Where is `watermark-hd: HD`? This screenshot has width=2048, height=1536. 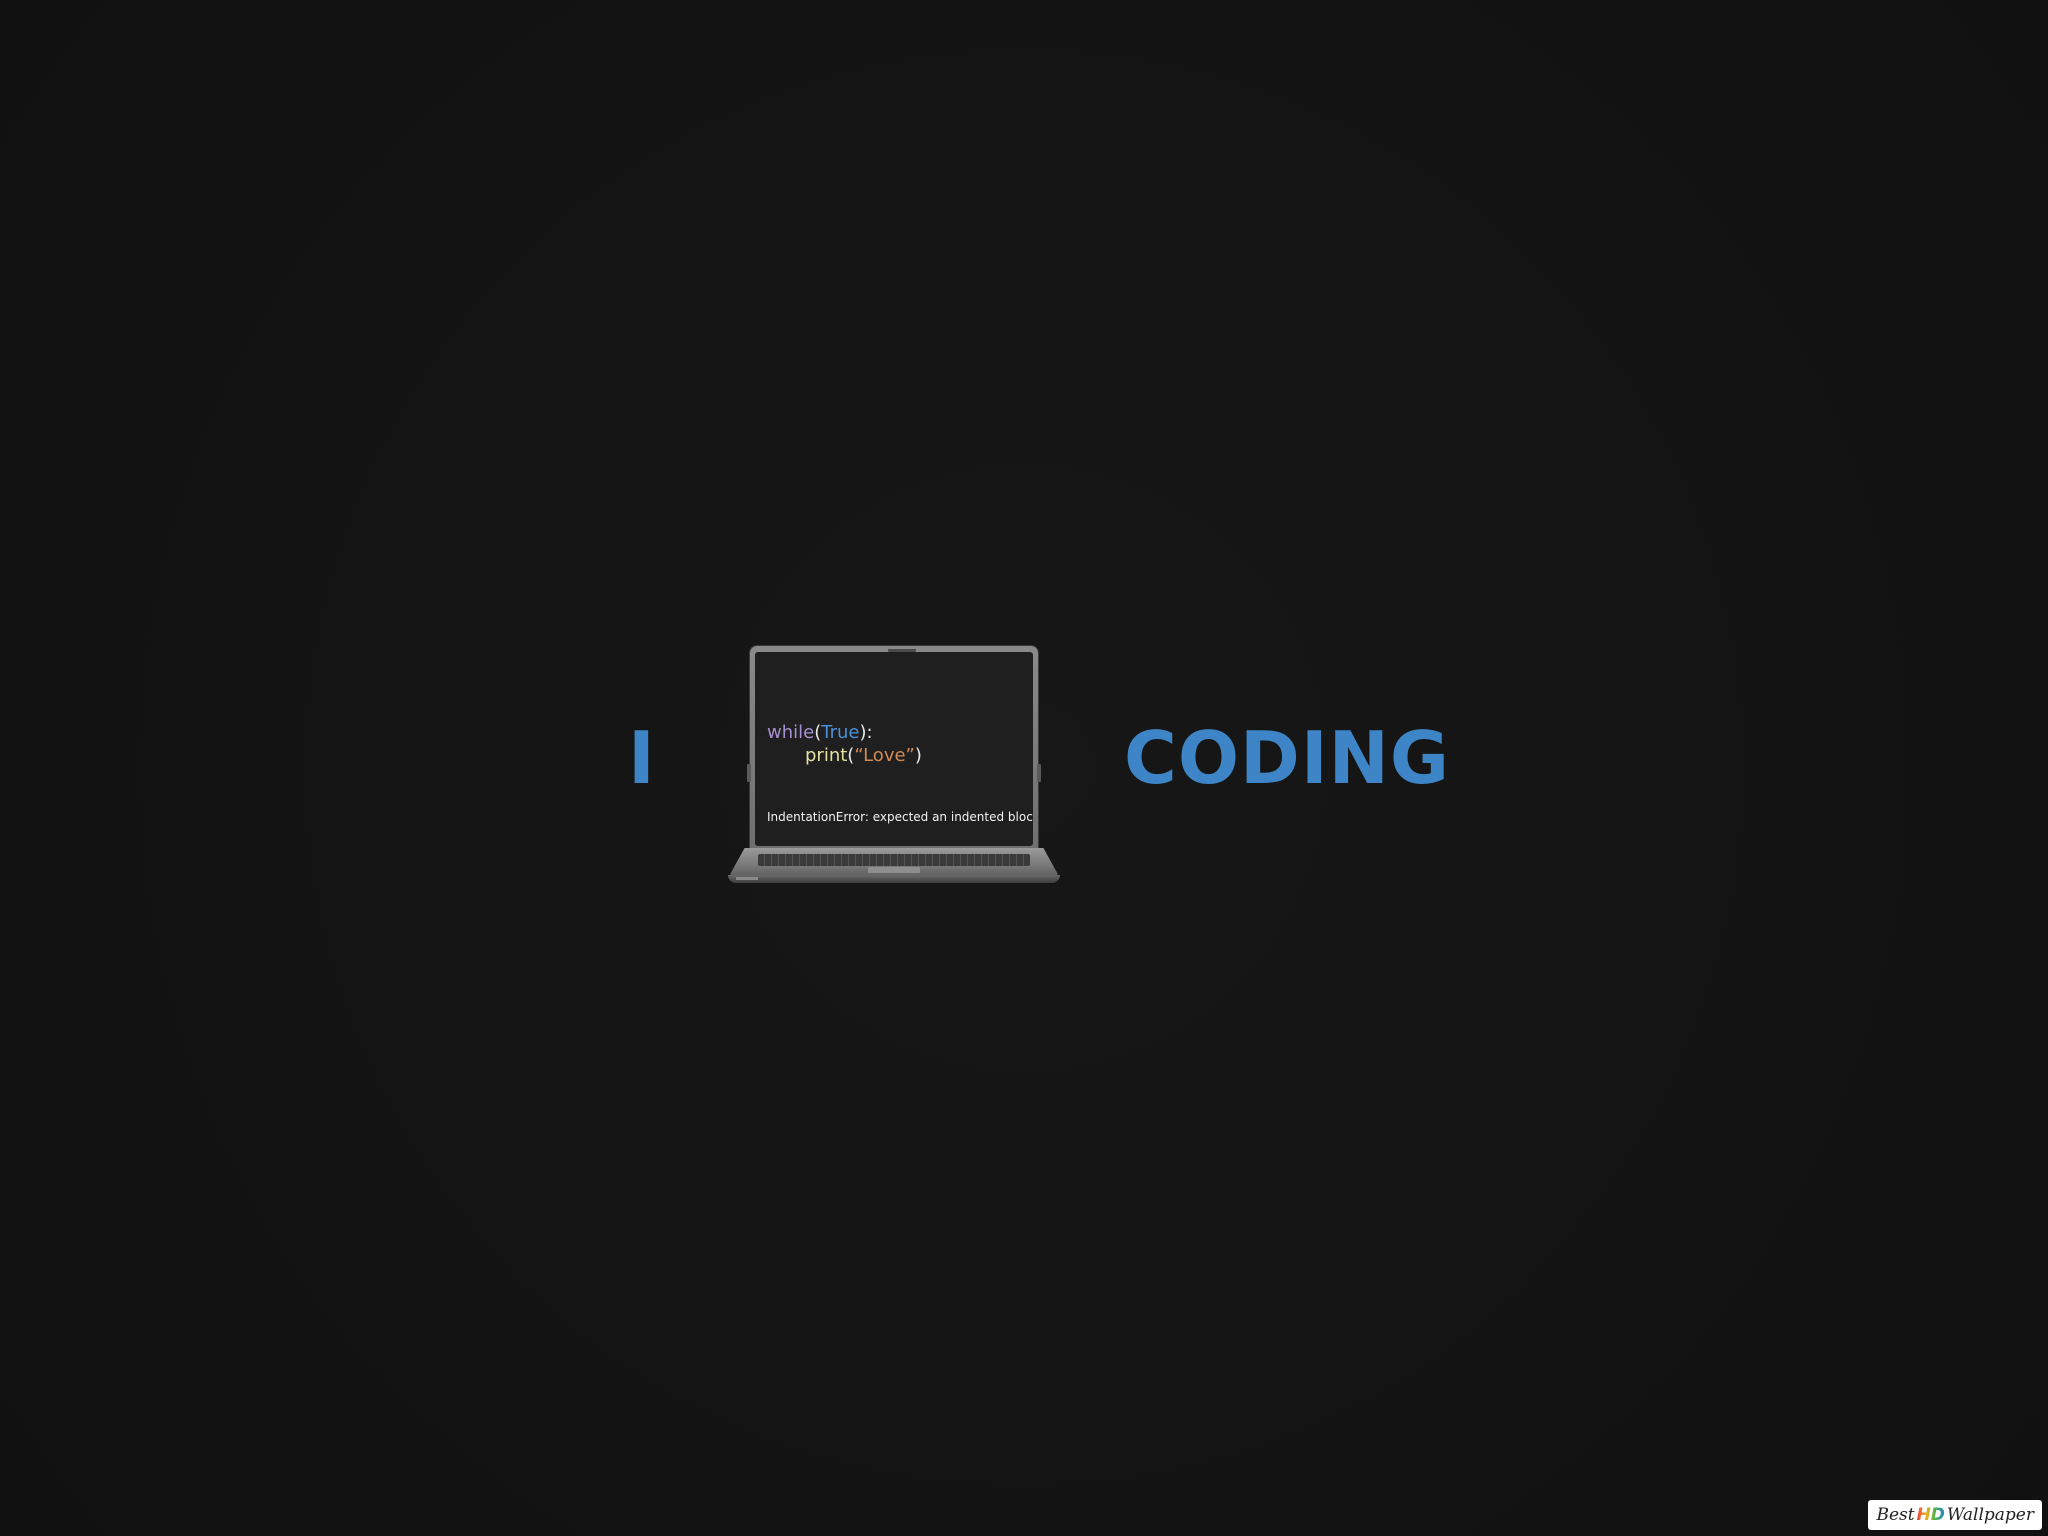 watermark-hd: HD is located at coordinates (1930, 1515).